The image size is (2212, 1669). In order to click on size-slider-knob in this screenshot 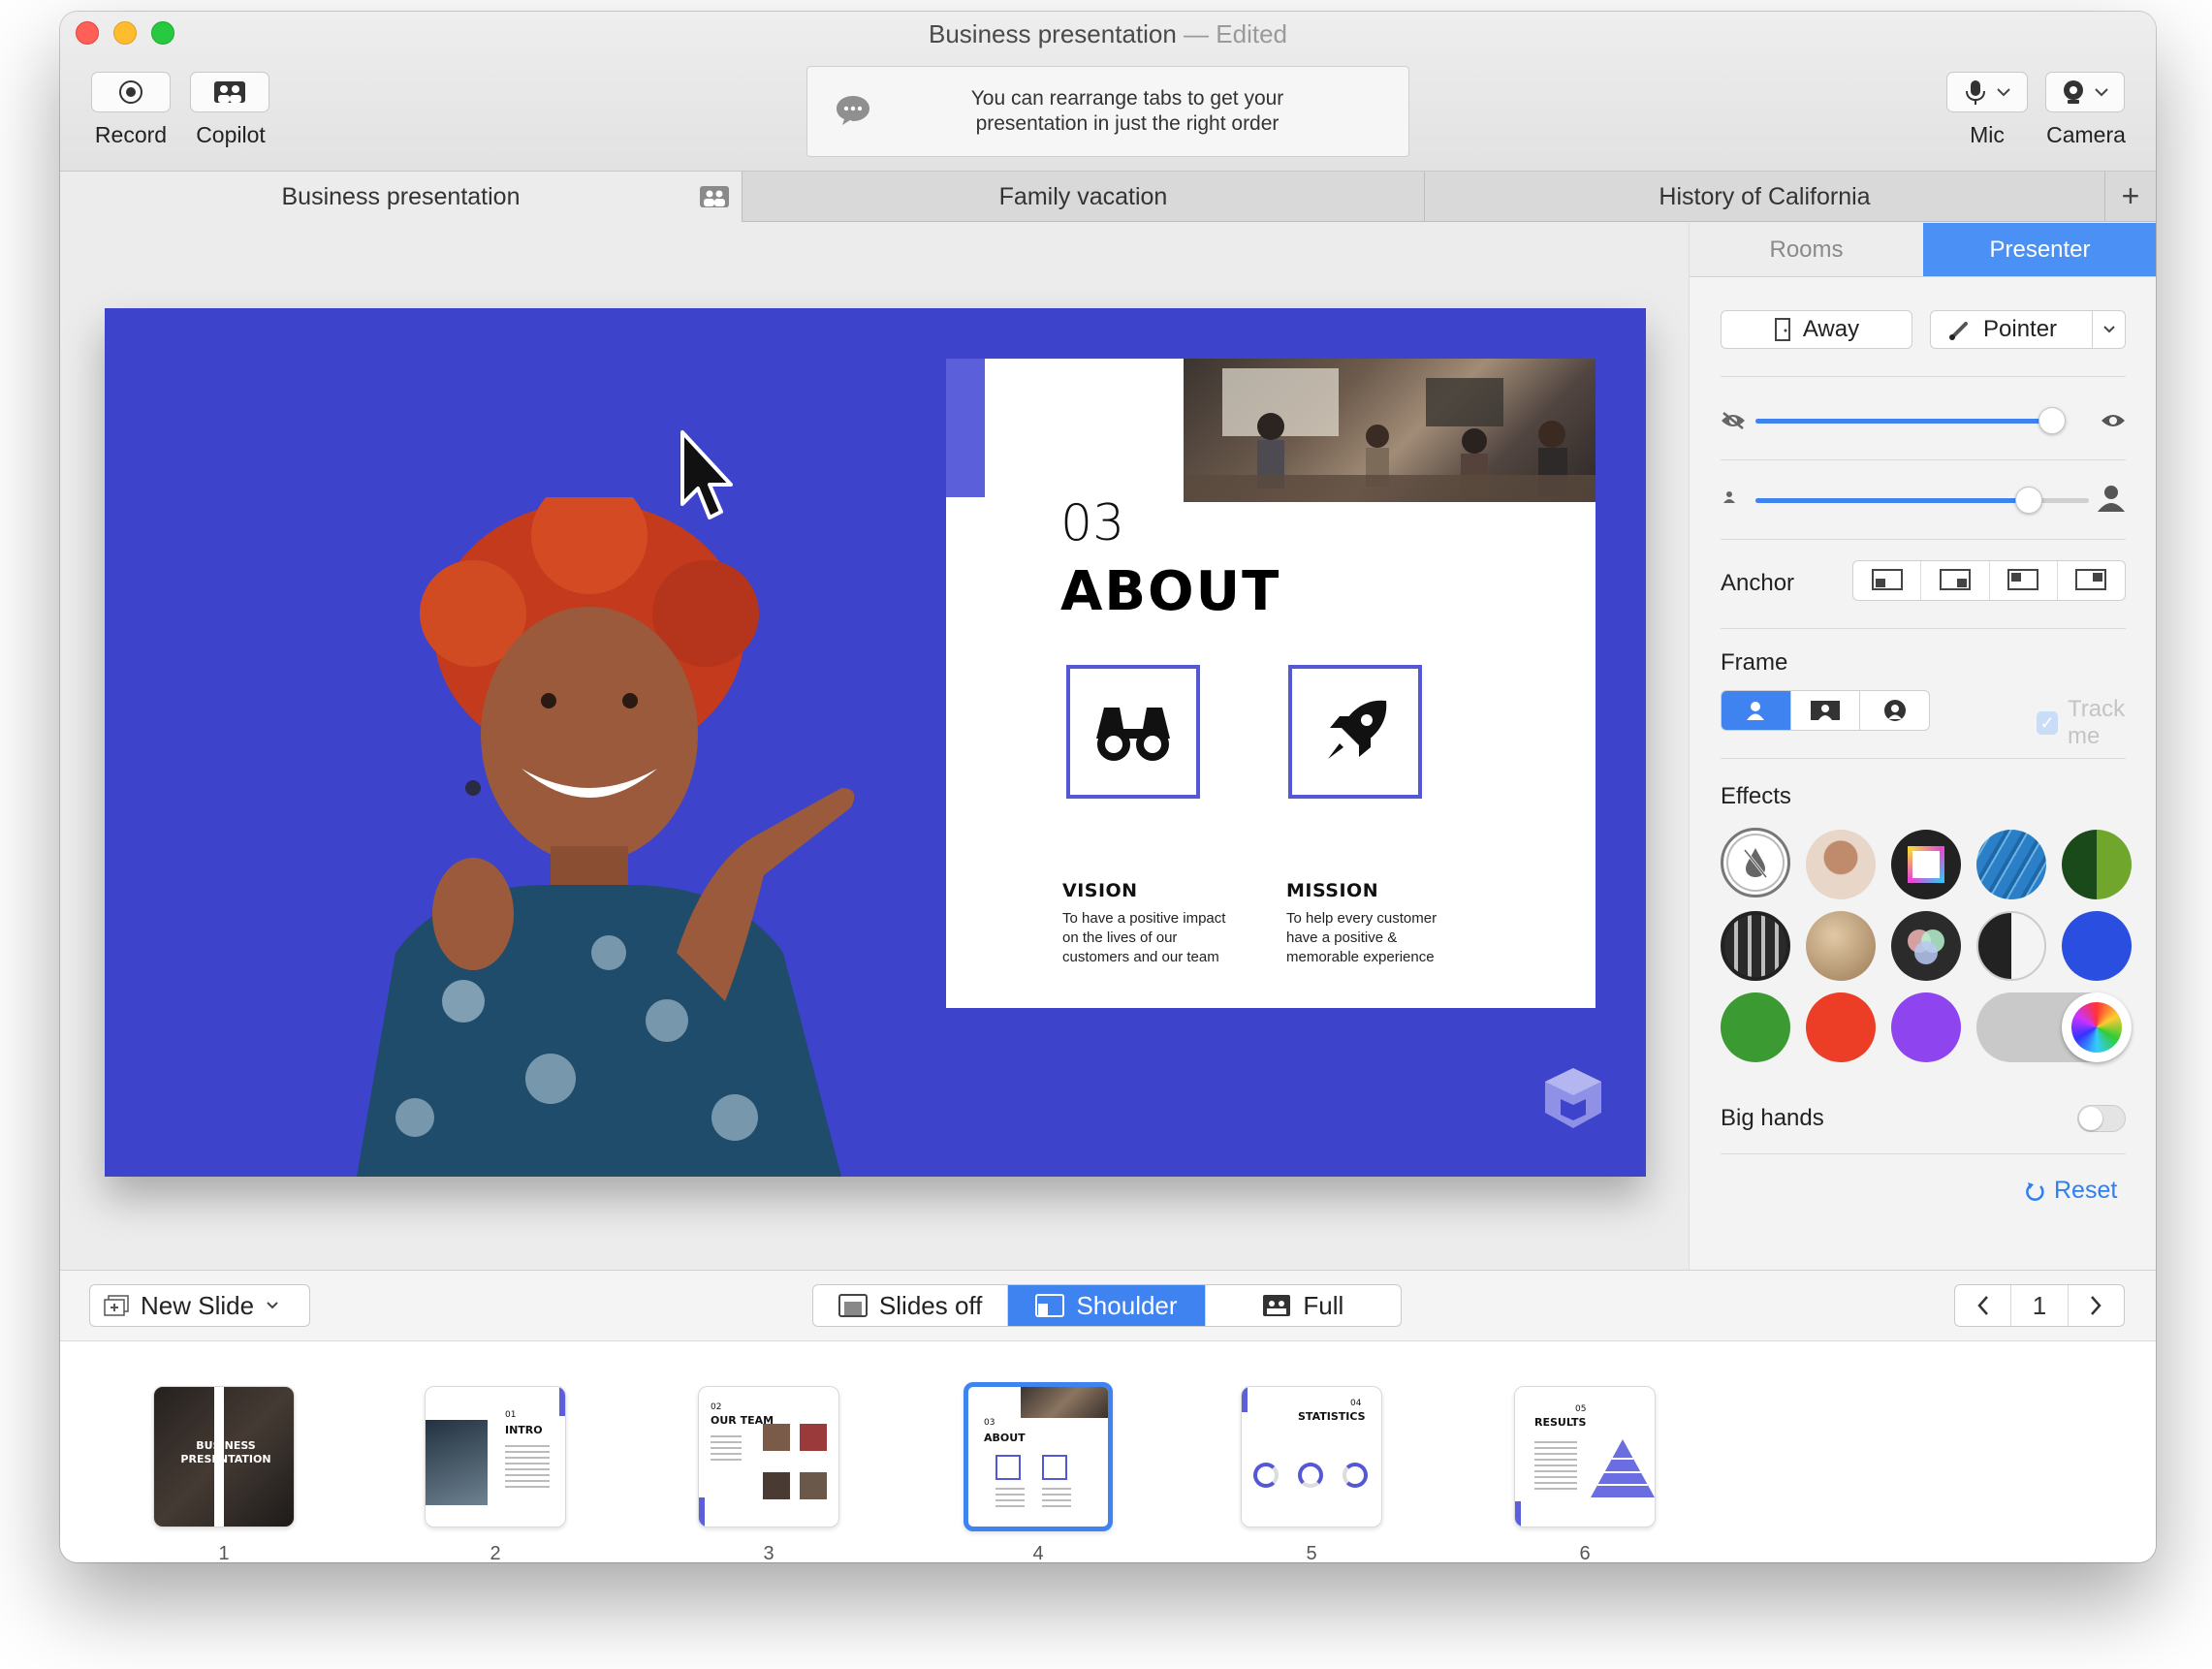, I will do `click(2029, 500)`.